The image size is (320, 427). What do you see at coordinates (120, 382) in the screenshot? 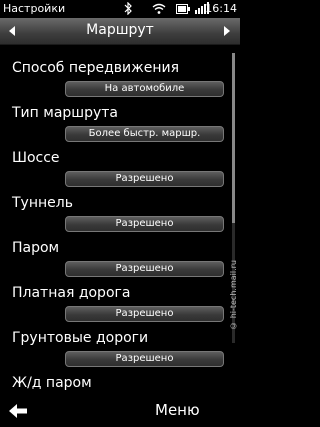
I see `setting-item-rail-ferry: Ж/д паром` at bounding box center [120, 382].